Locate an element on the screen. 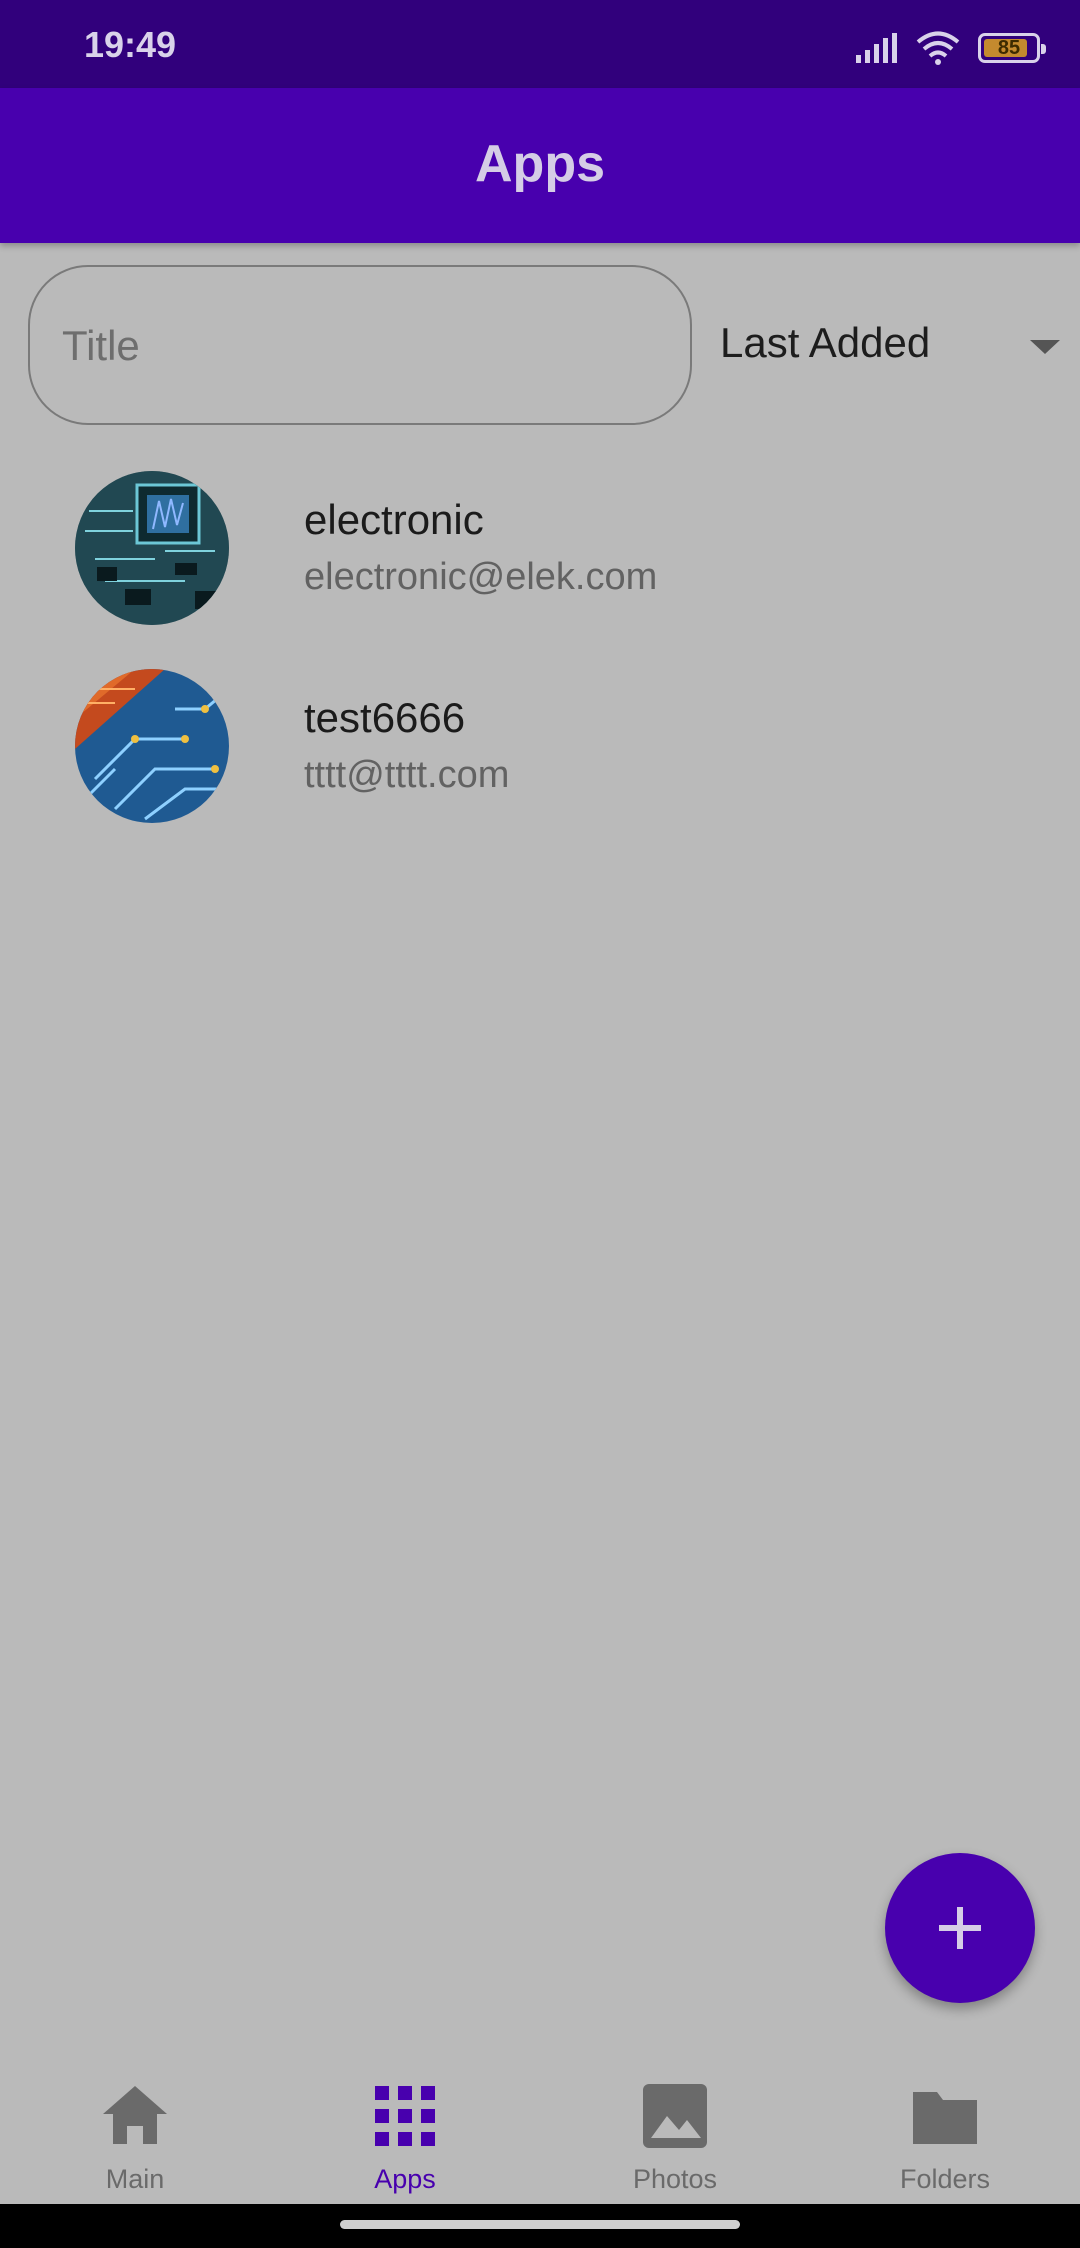 The height and width of the screenshot is (2248, 1080). list-item: electronic electronic@elek.com is located at coordinates (540, 559).